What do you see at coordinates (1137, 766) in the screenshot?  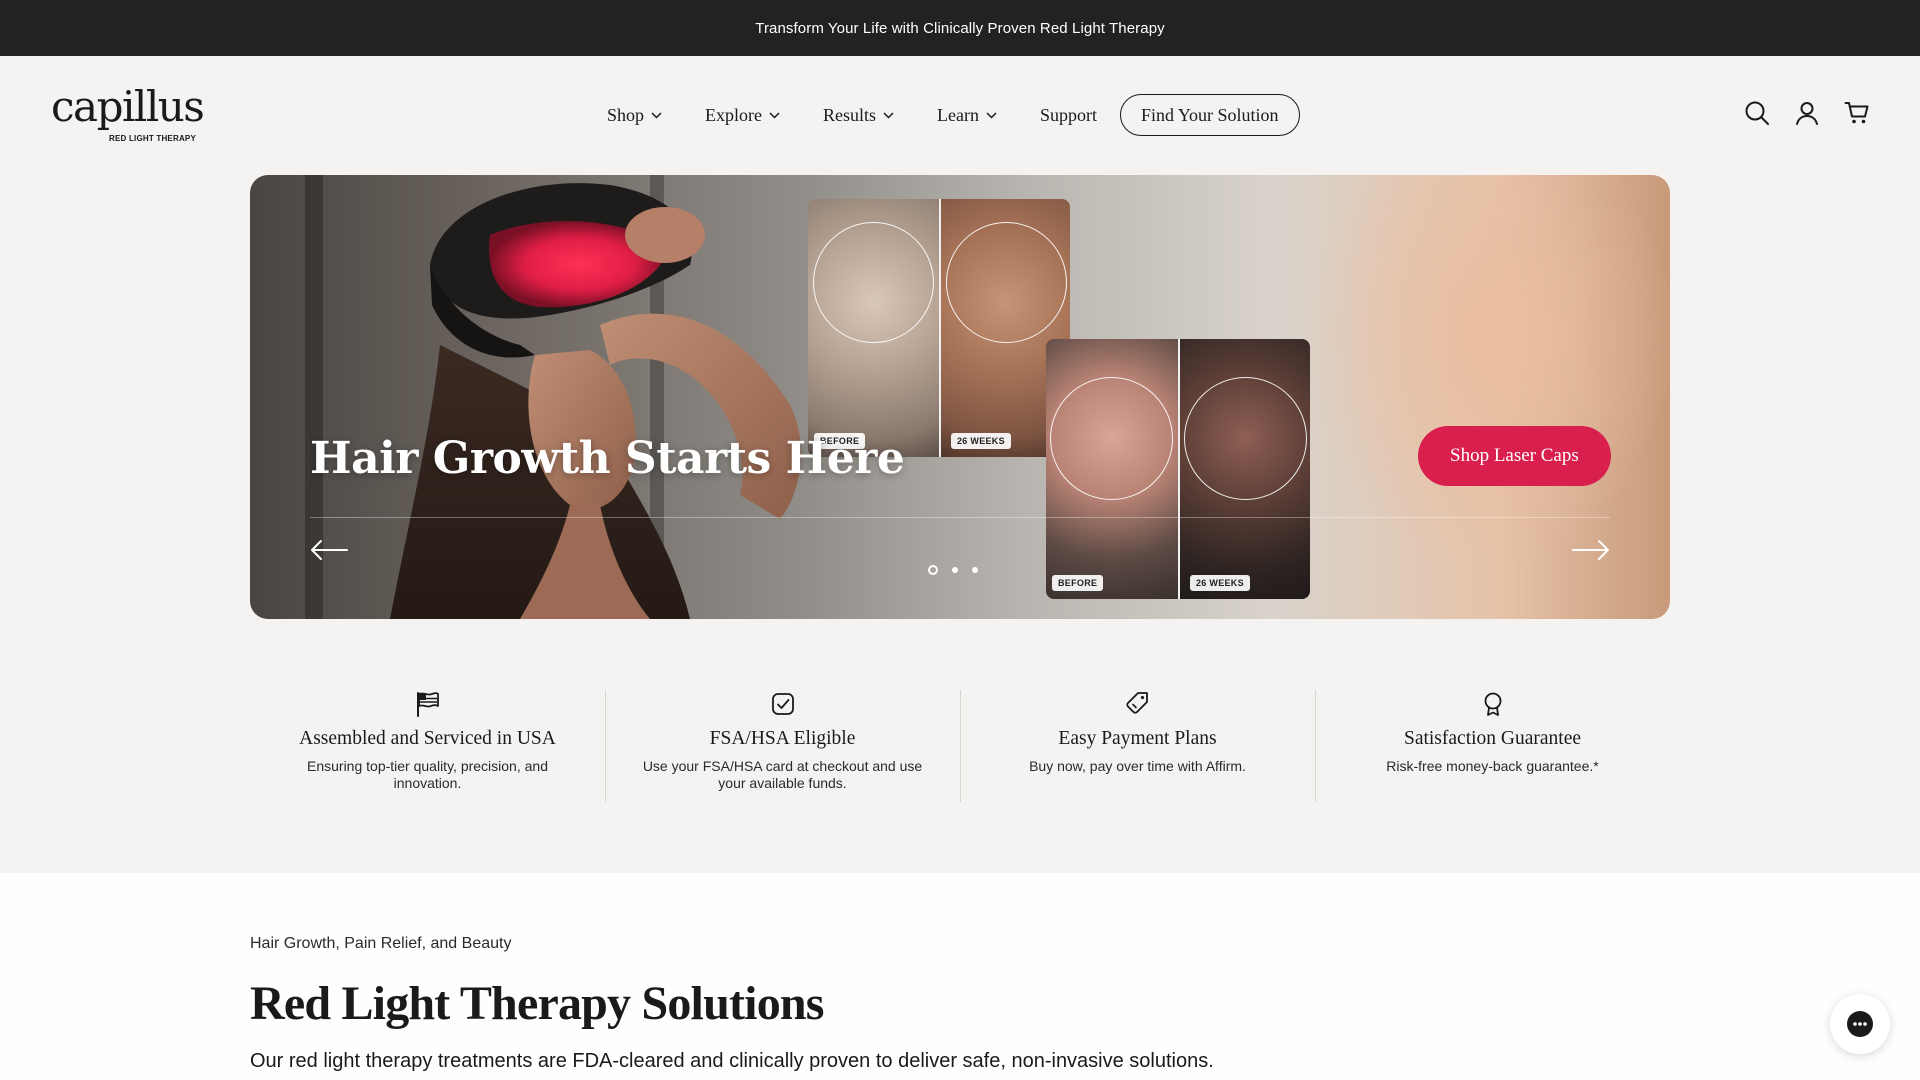 I see `feature-description: Buy now, pay over time with Affirm.` at bounding box center [1137, 766].